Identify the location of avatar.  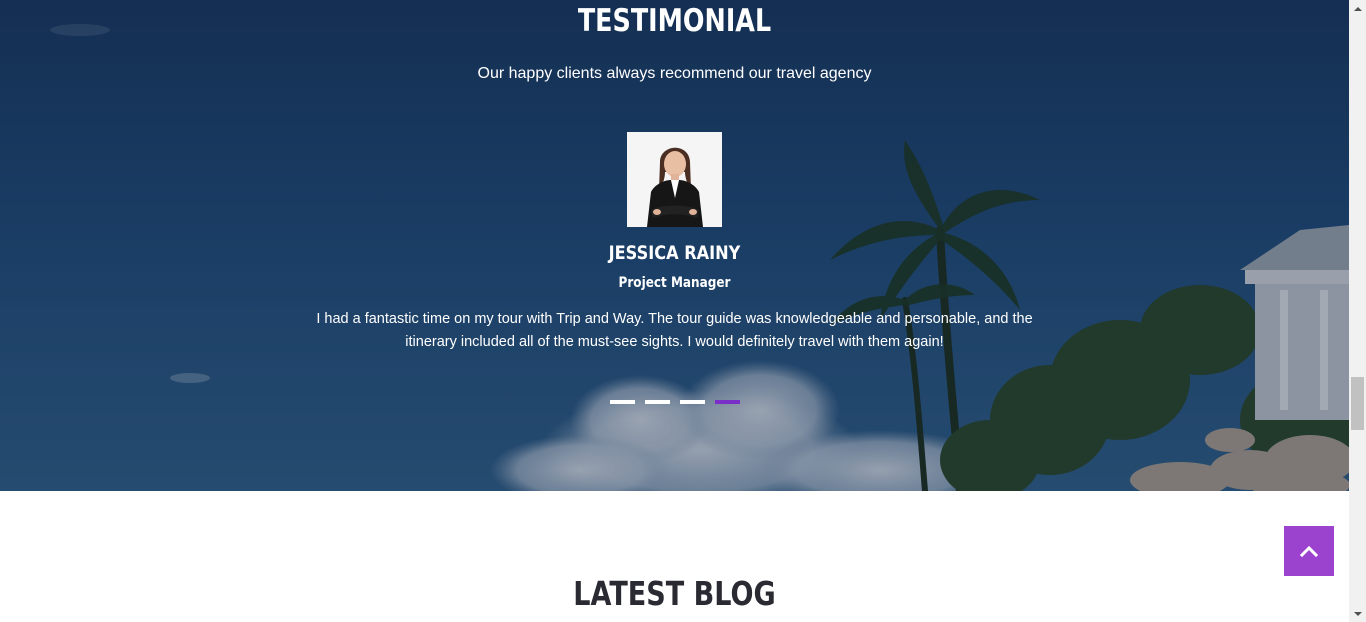
(674, 179).